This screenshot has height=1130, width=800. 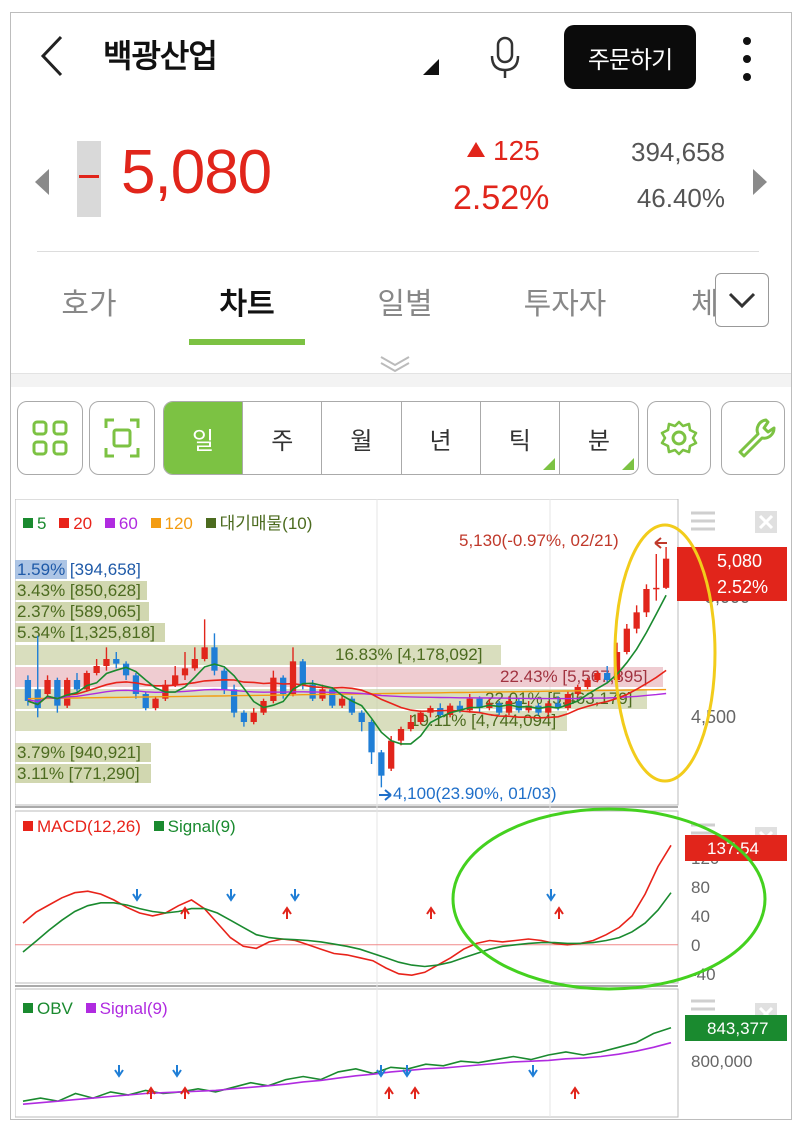 What do you see at coordinates (89, 179) in the screenshot?
I see `price-range-bar` at bounding box center [89, 179].